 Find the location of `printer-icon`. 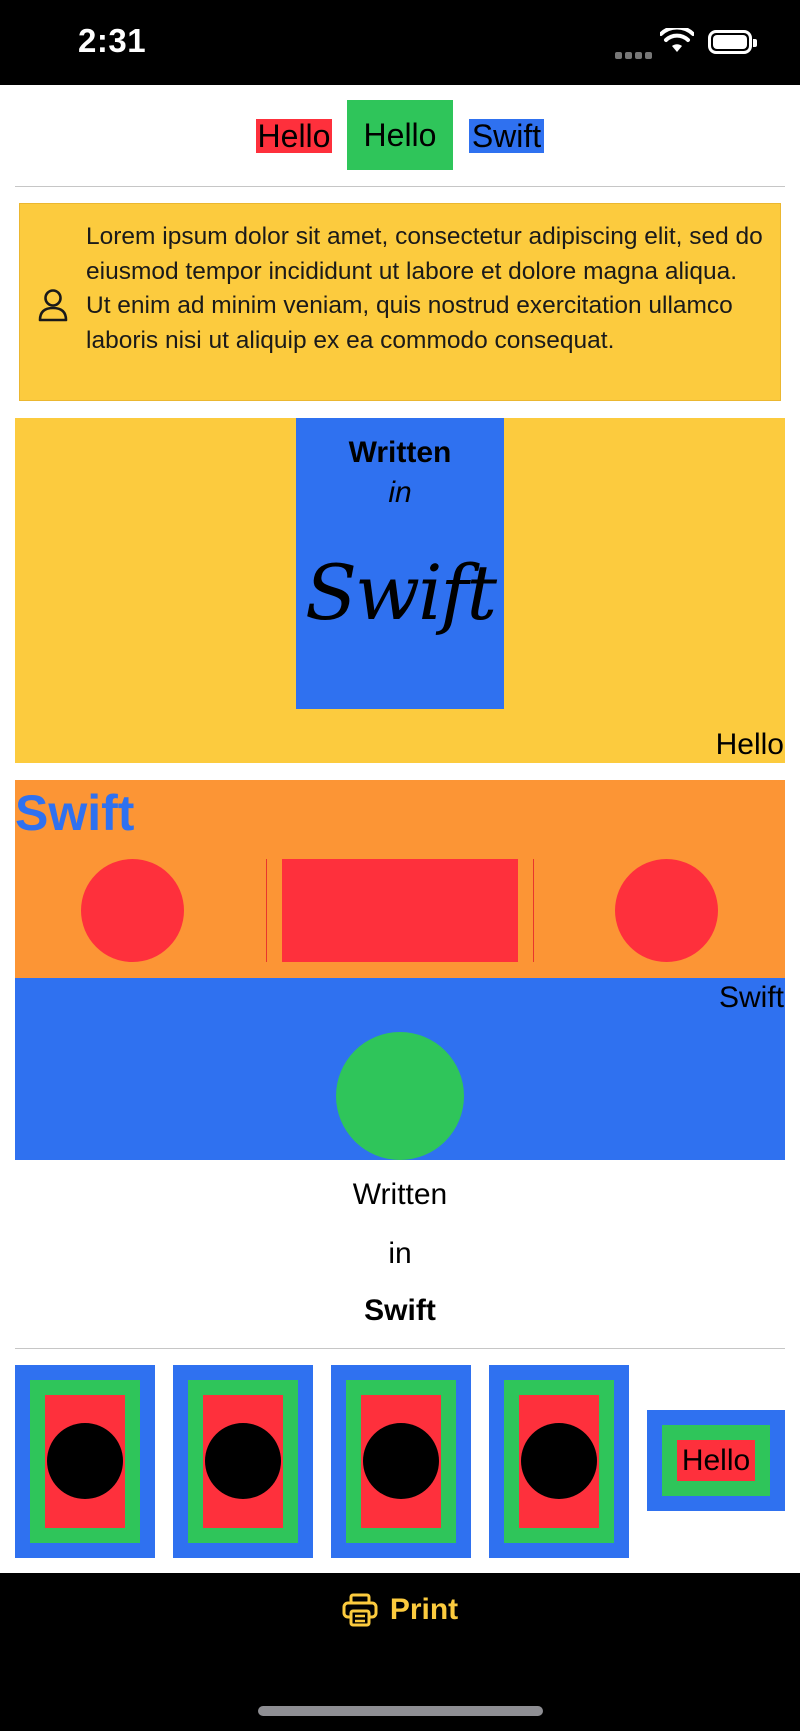

printer-icon is located at coordinates (360, 1610).